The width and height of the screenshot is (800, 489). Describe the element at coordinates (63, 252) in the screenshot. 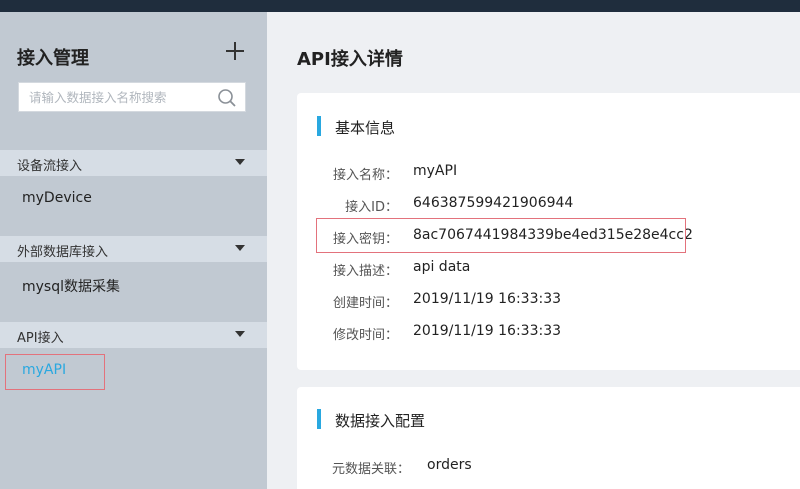

I see `group-label: 外部数据库接入` at that location.